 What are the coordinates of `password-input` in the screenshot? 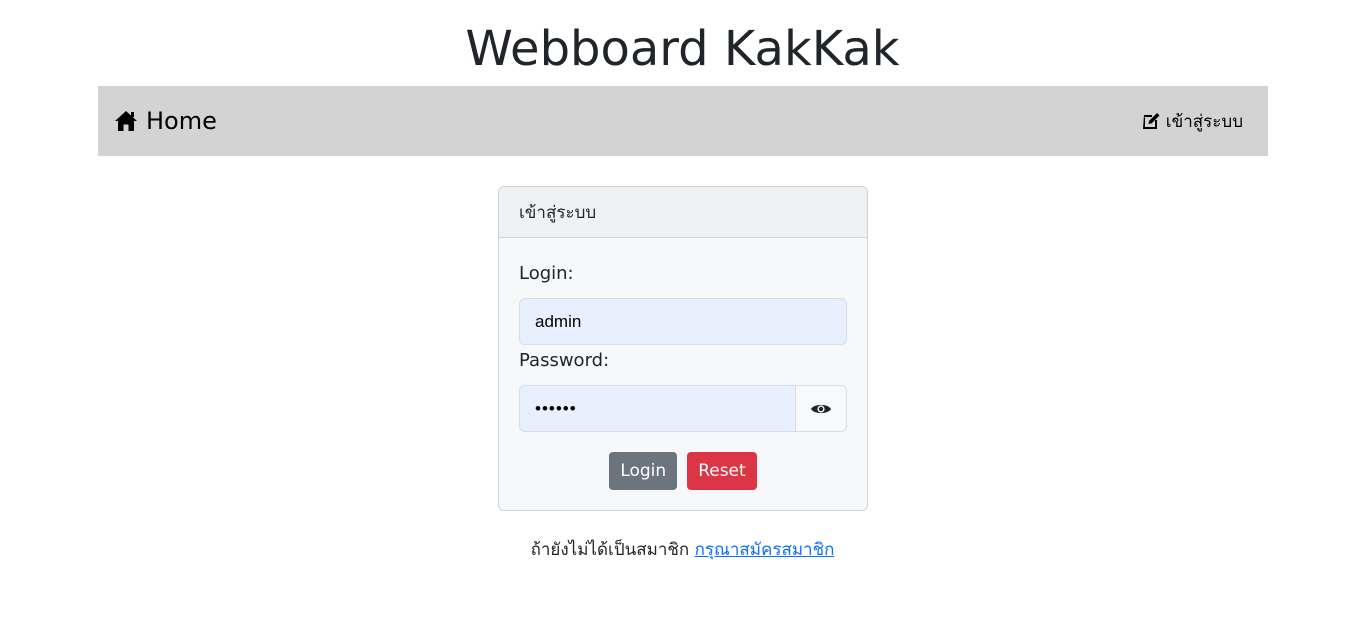 It's located at (657, 408).